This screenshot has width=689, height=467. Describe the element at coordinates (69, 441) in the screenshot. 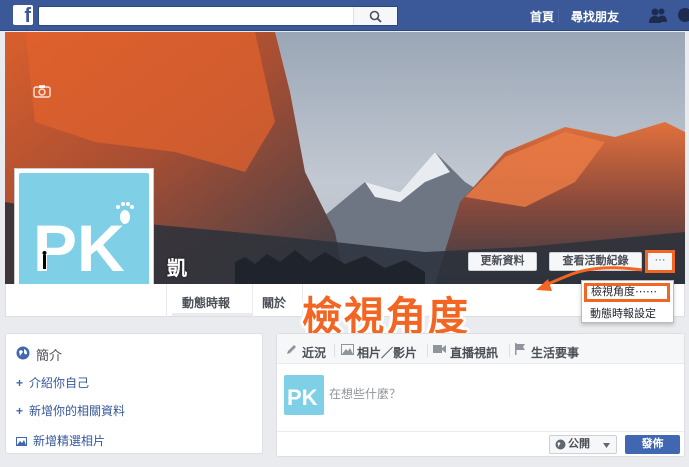

I see `intro-link-label: 新增精選相片` at that location.